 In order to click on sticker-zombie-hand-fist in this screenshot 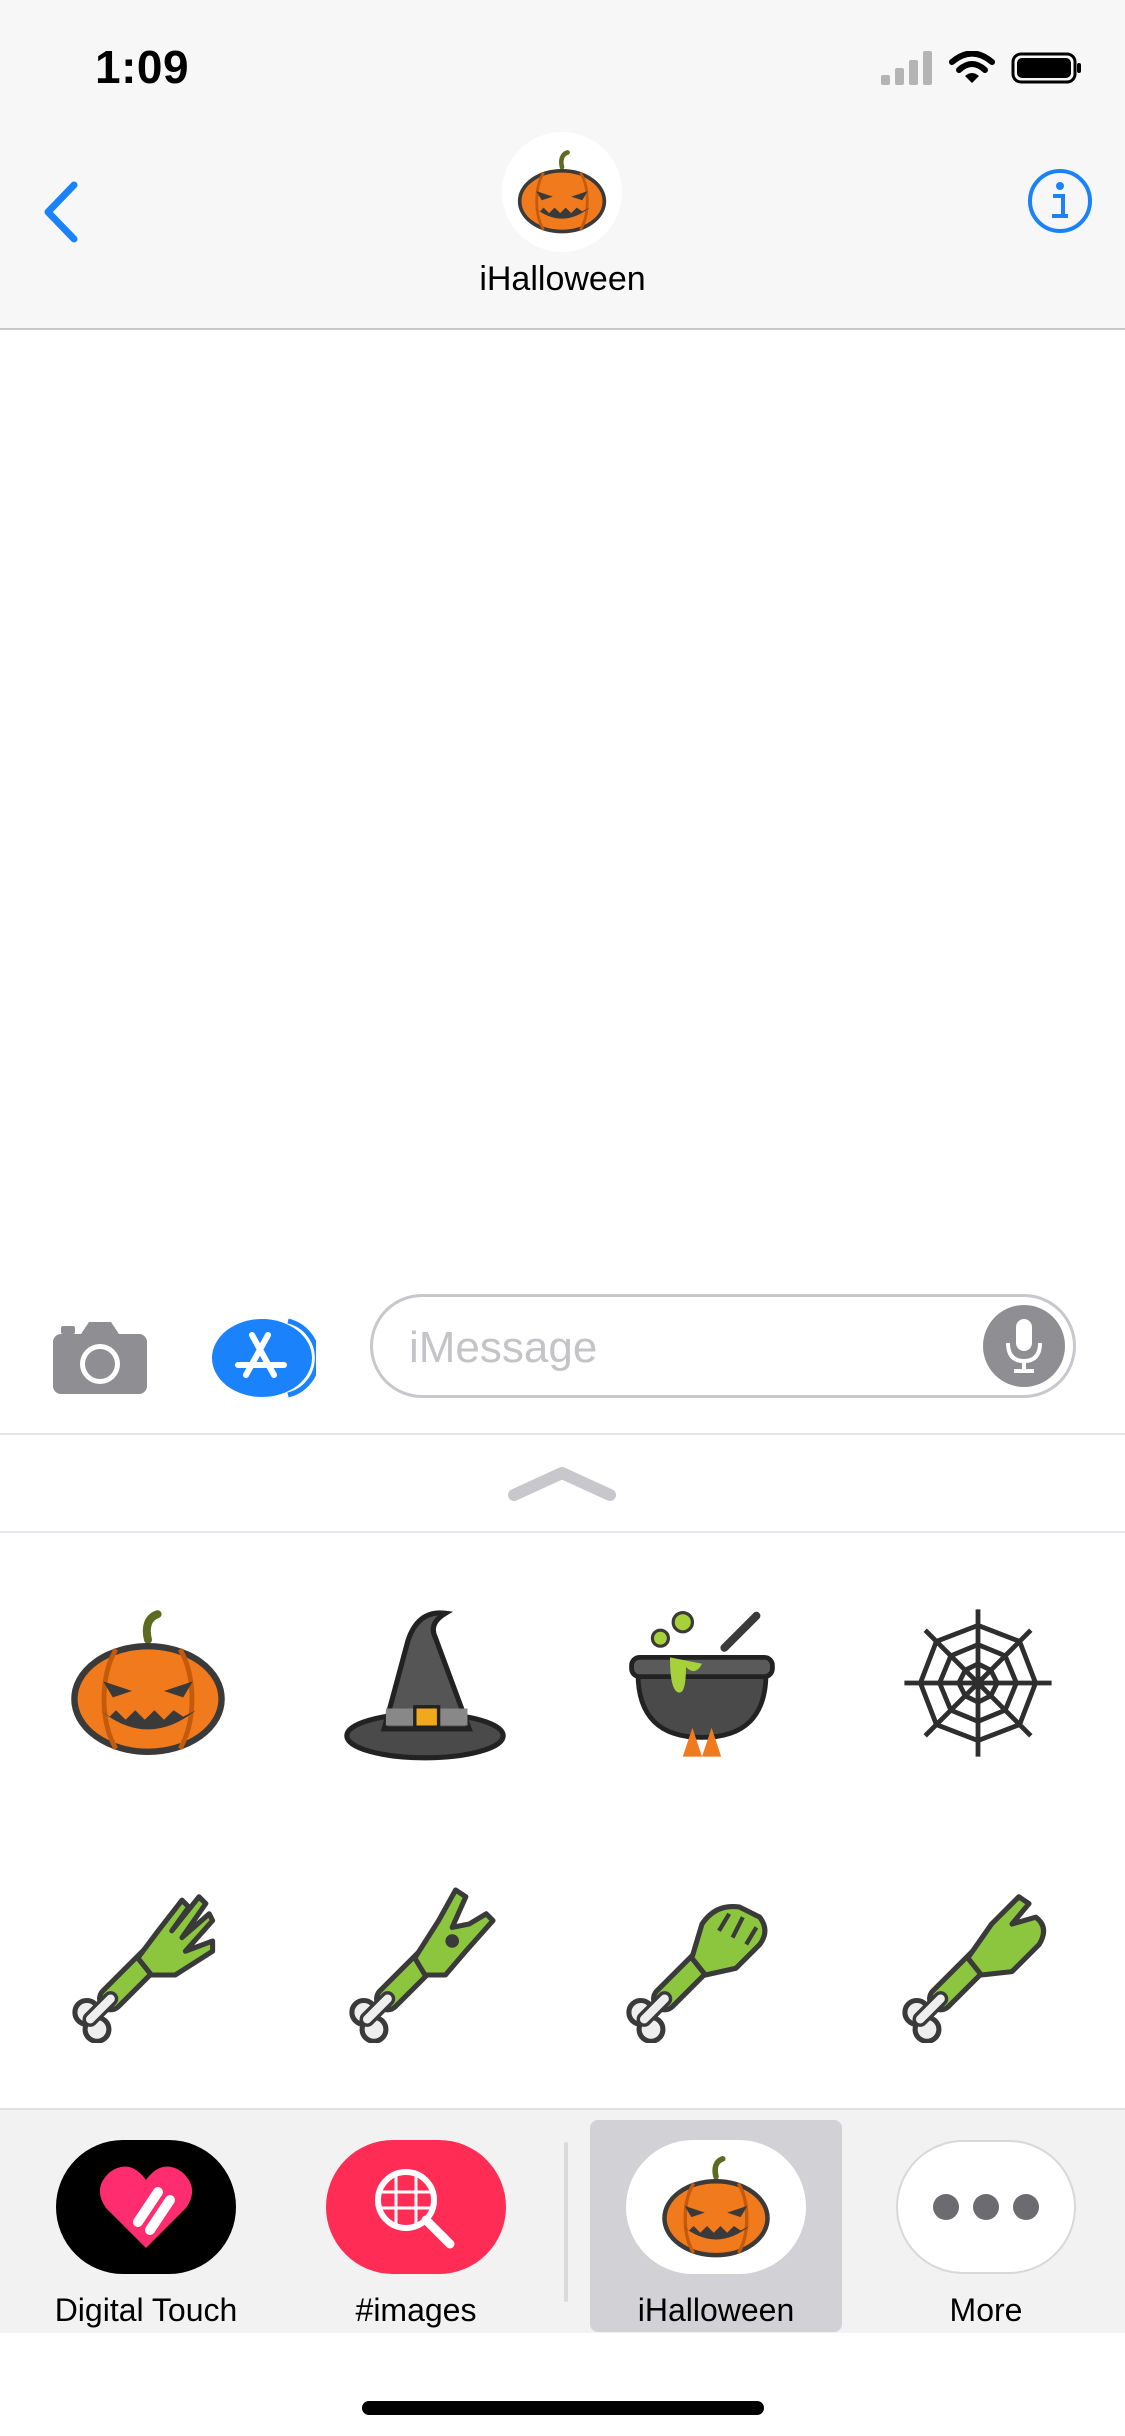, I will do `click(702, 1958)`.